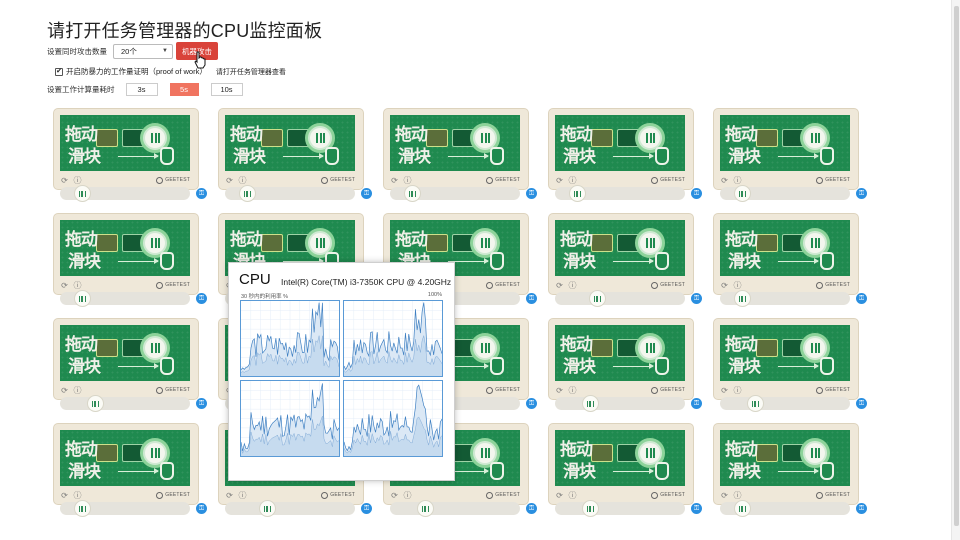 This screenshot has width=960, height=540. I want to click on time-option-3s: 3s, so click(141, 89).